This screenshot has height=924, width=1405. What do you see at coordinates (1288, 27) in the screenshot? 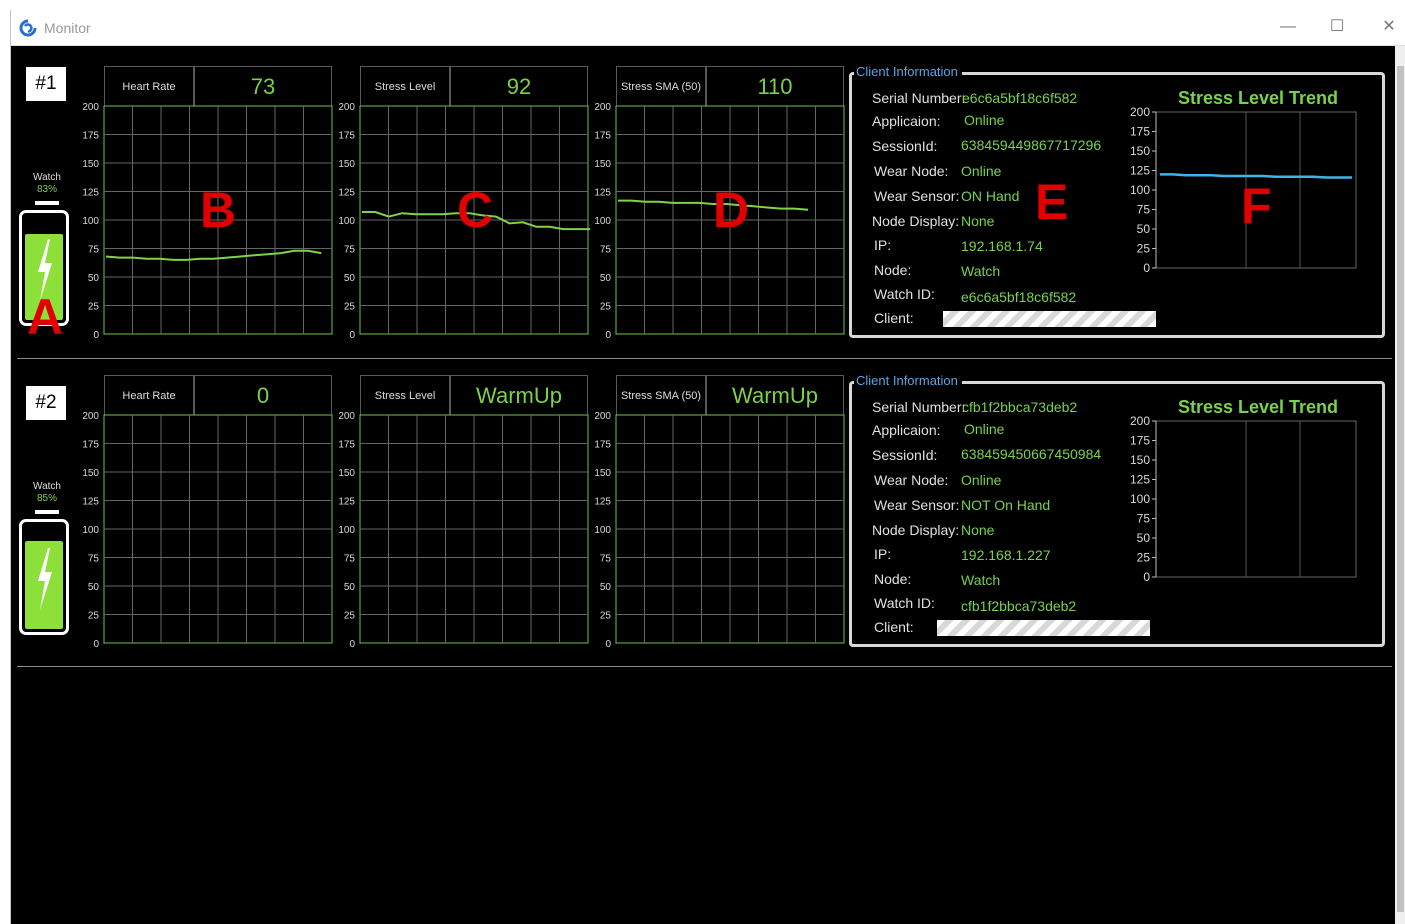
I see `minimize-button: —` at bounding box center [1288, 27].